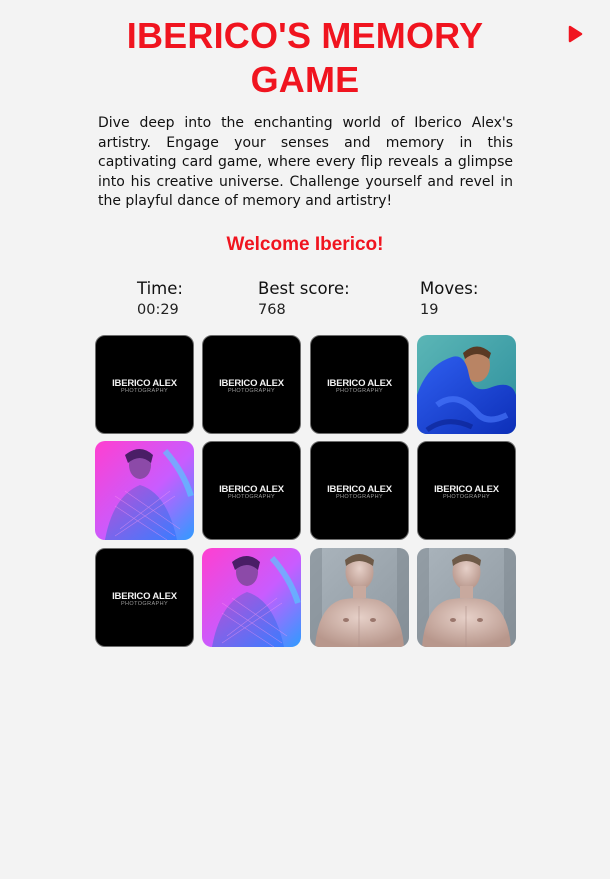  Describe the element at coordinates (160, 288) in the screenshot. I see `time-label: Time:` at that location.